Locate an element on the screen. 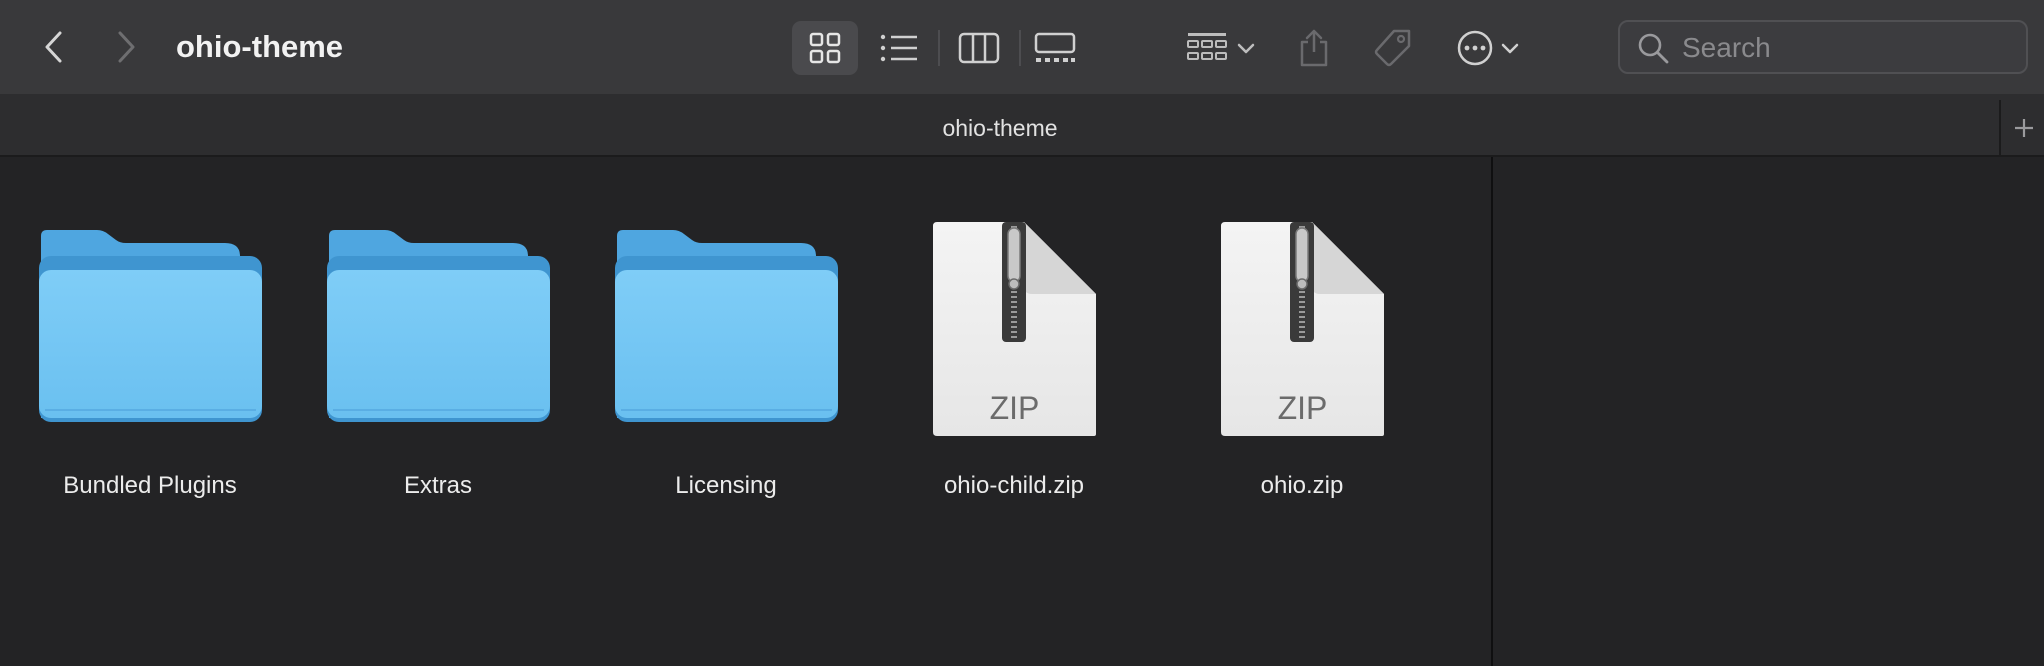 Image resolution: width=2044 pixels, height=666 pixels. search-field is located at coordinates (1823, 47).